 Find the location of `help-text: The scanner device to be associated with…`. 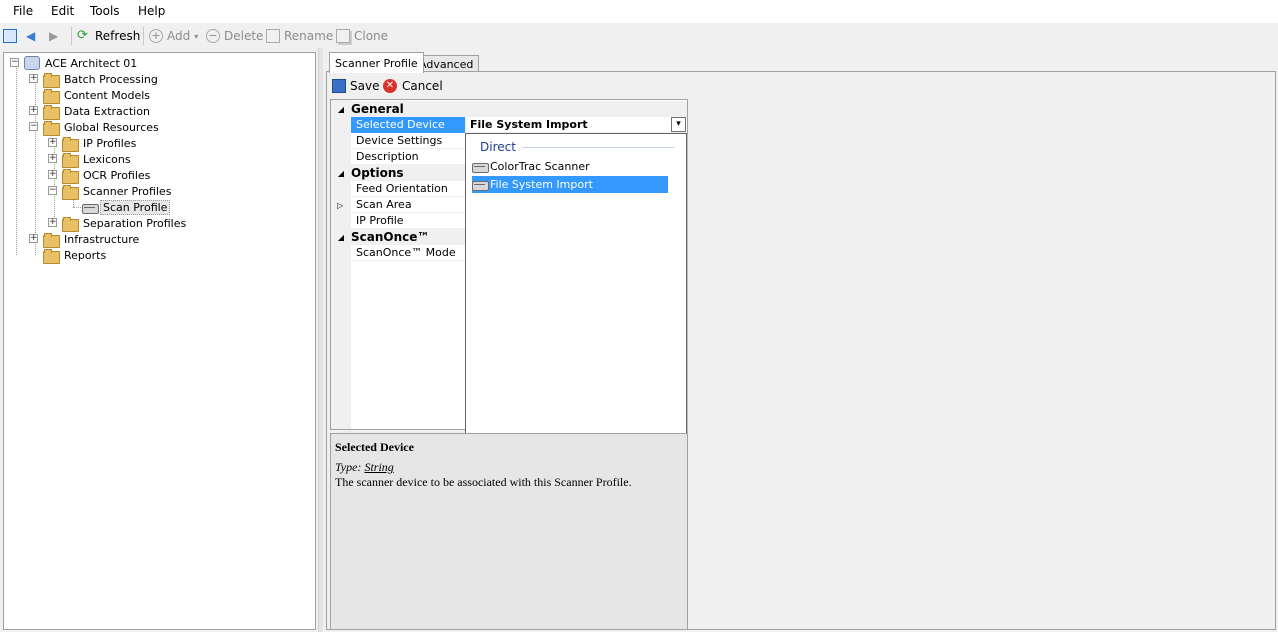

help-text: The scanner device to be associated with… is located at coordinates (483, 482).